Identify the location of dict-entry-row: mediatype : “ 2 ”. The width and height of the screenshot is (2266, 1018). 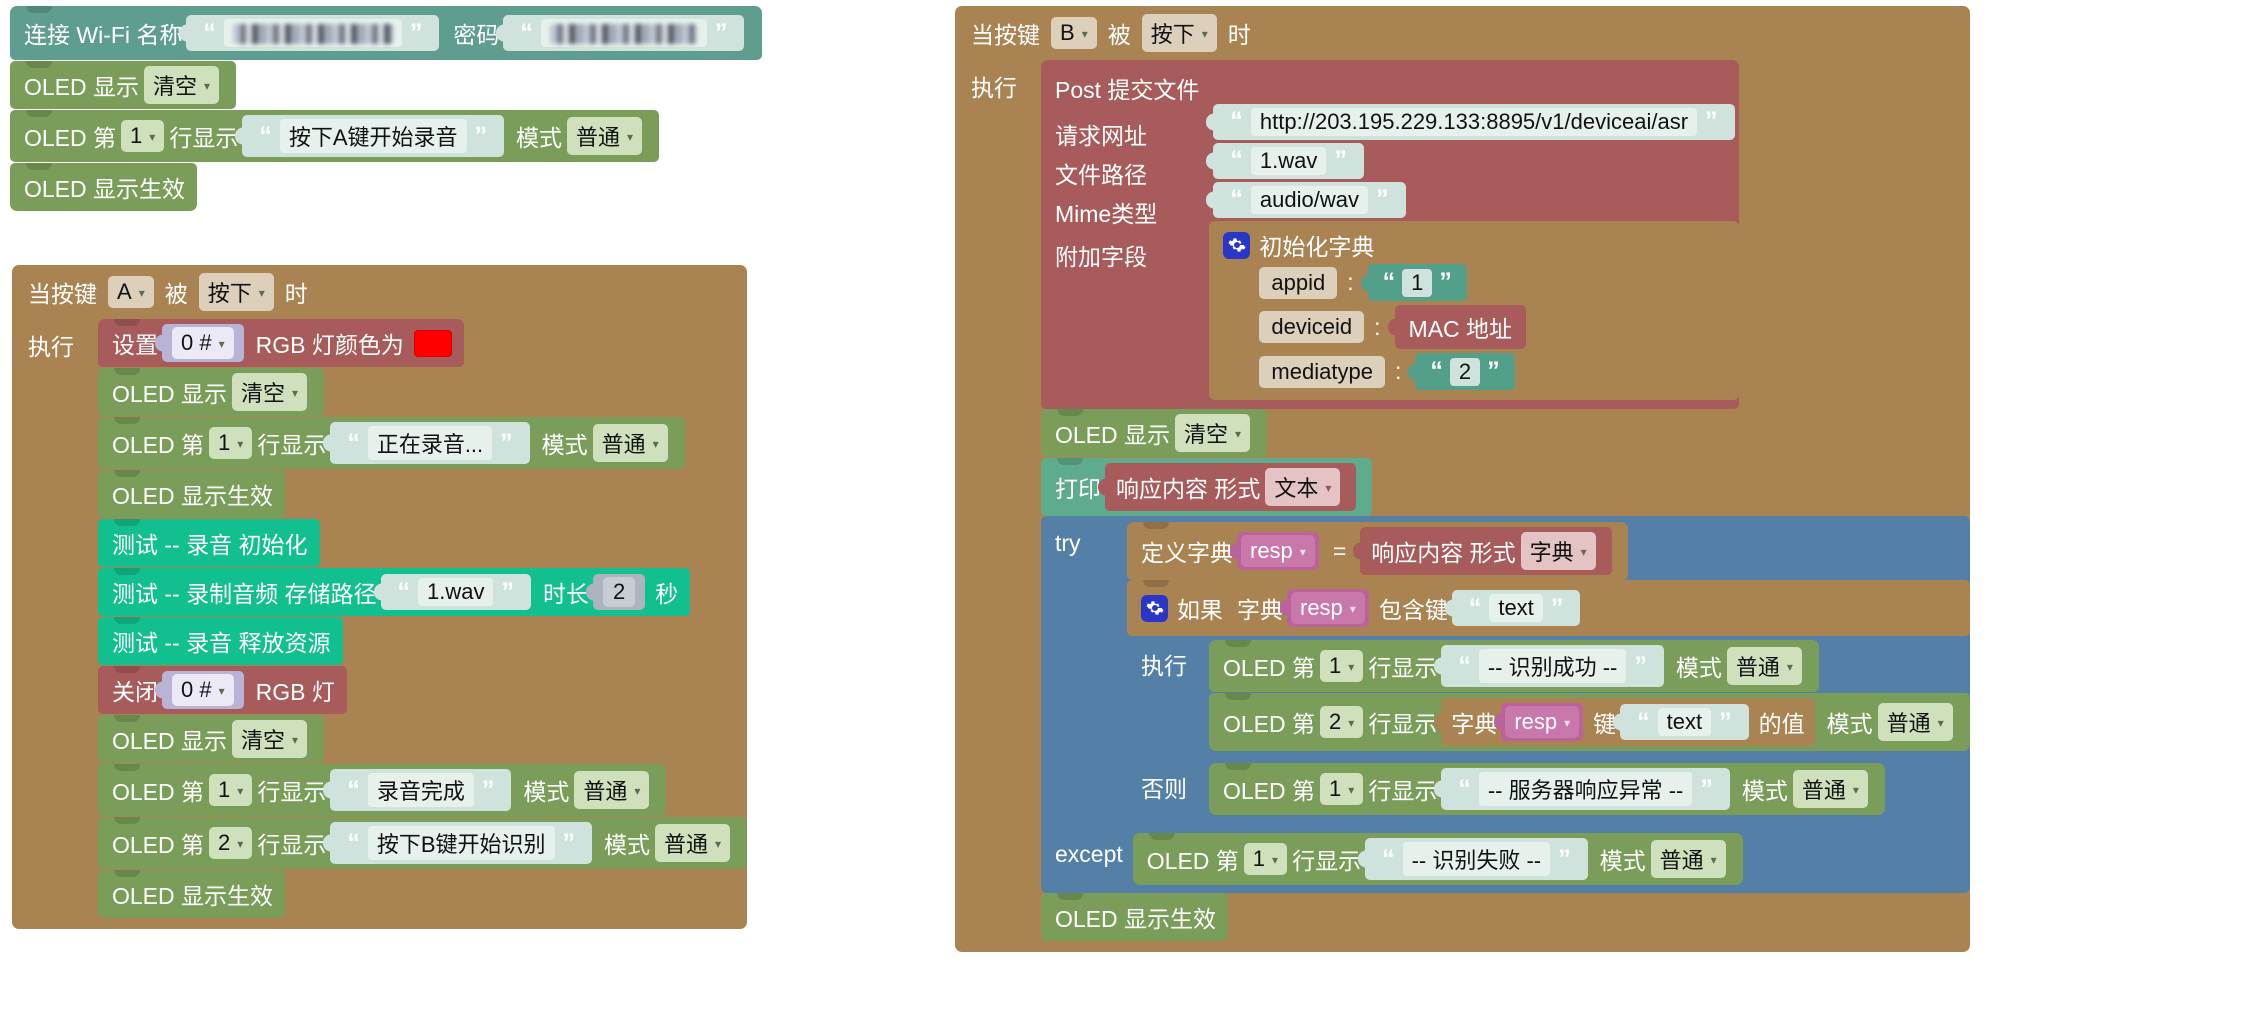
(1474, 371).